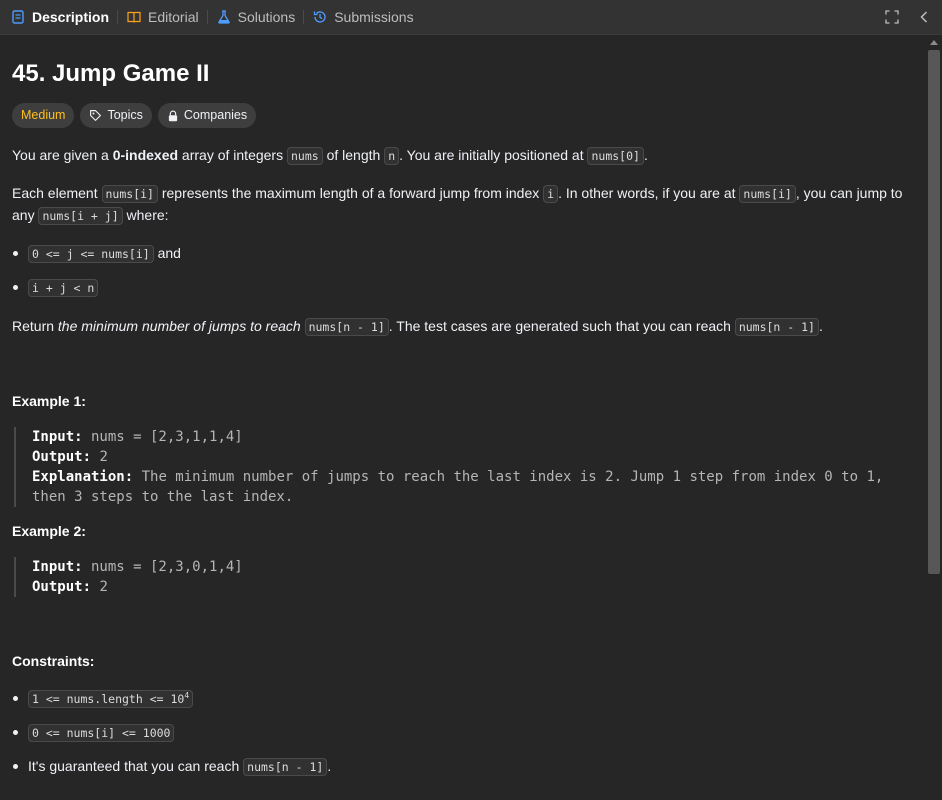 This screenshot has height=800, width=942. I want to click on inline-code: nums[i + j], so click(80, 216).